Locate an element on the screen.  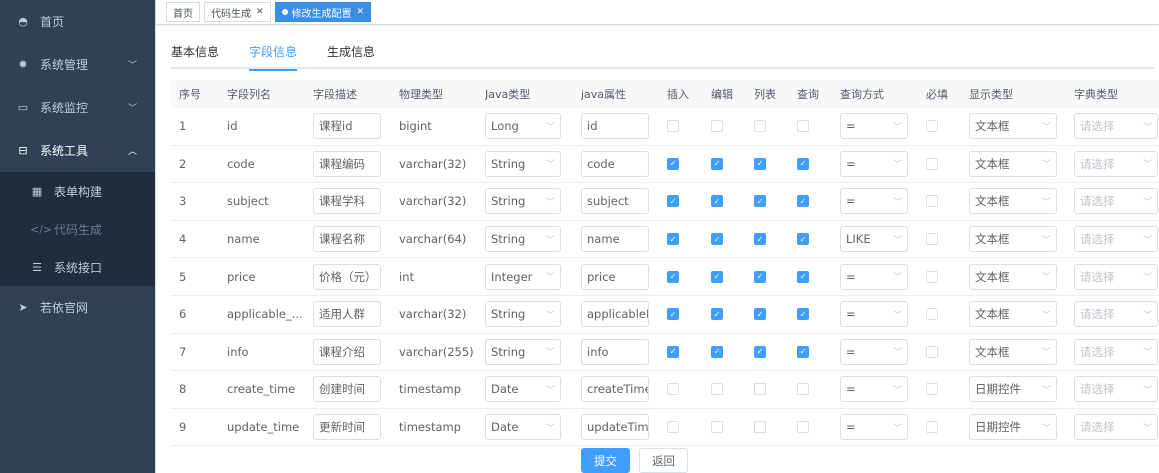
submit-button: 提交 is located at coordinates (605, 460).